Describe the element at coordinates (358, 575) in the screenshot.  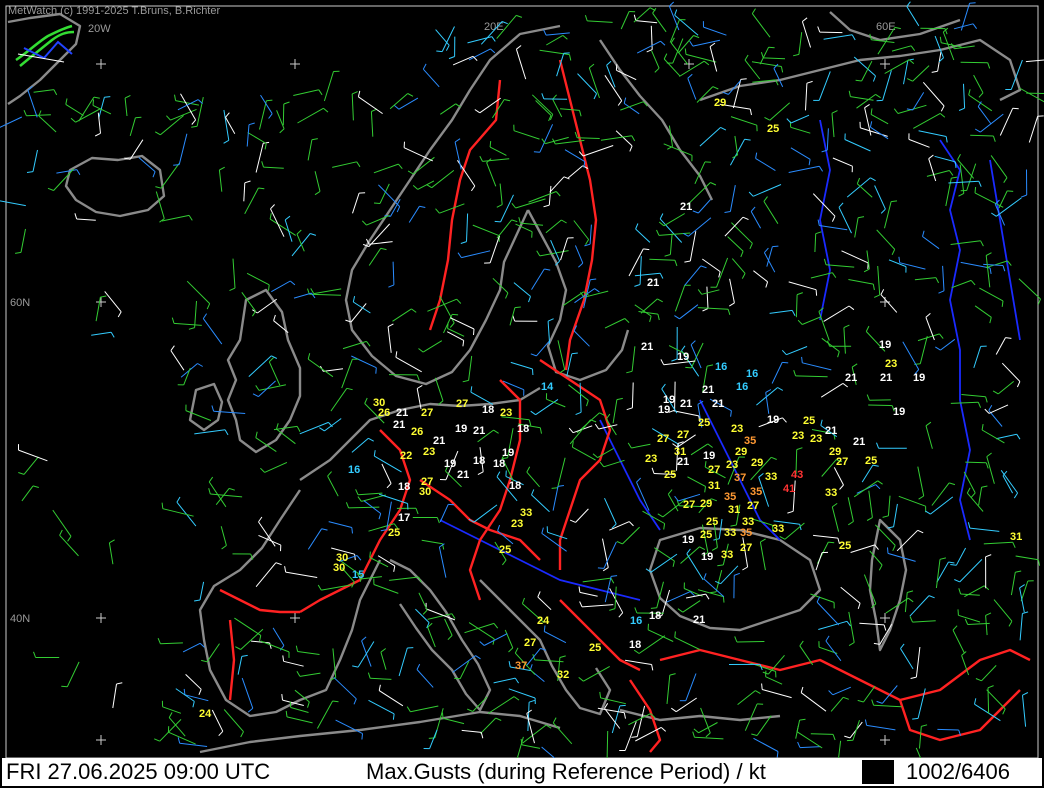
I see `gust-label: 15` at that location.